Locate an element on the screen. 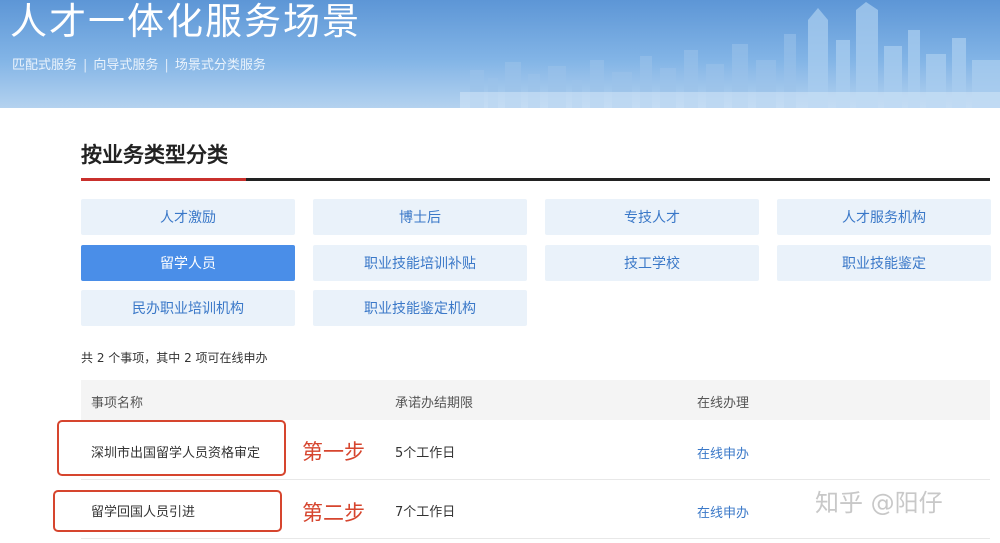  table-header: 事项名称 承诺办结期限 在线办理 is located at coordinates (535, 400).